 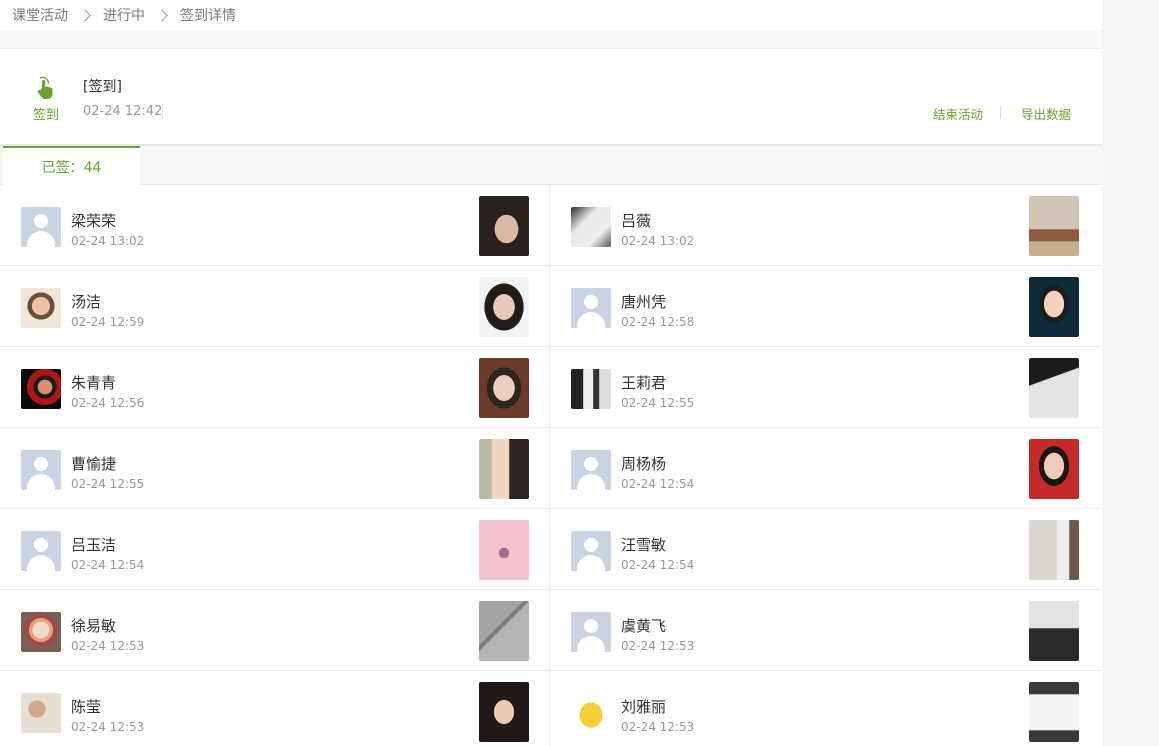 What do you see at coordinates (825, 468) in the screenshot?
I see `student-card: 周杨杨 02-24 12:54` at bounding box center [825, 468].